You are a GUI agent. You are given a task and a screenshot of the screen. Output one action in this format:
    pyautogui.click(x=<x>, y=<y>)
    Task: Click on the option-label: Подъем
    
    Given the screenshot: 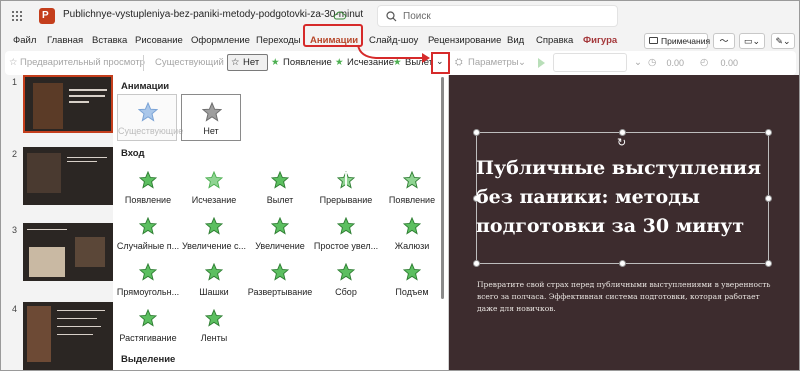 What is the action you would take?
    pyautogui.click(x=412, y=292)
    